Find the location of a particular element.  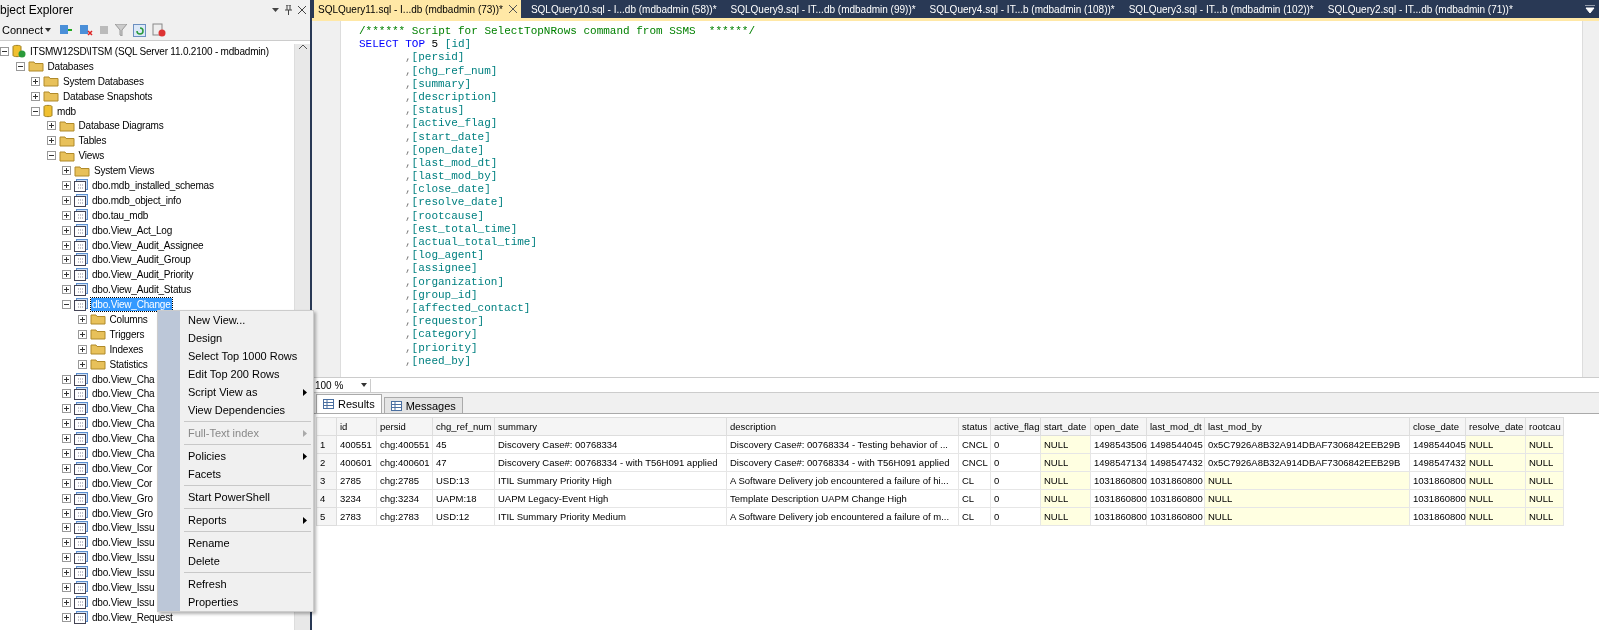

dropdown-icon is located at coordinates (275, 10).